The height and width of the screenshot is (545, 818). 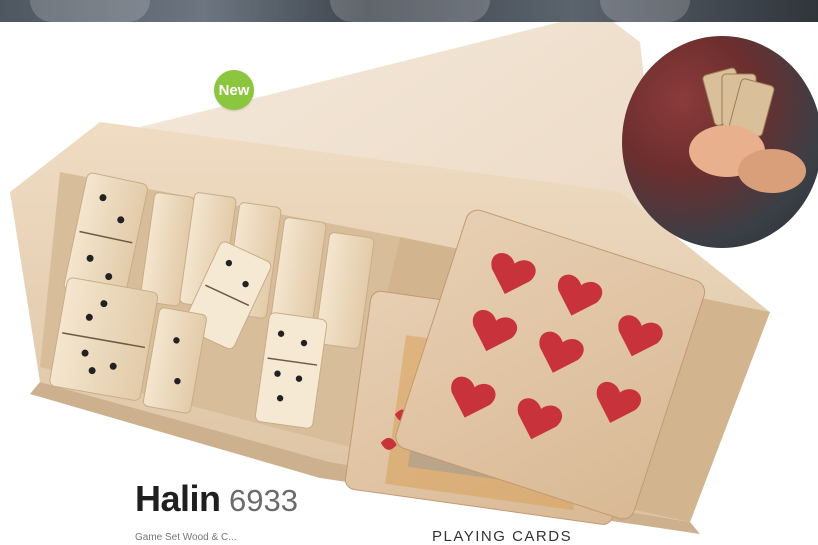 I want to click on new-badge: New, so click(x=234, y=90).